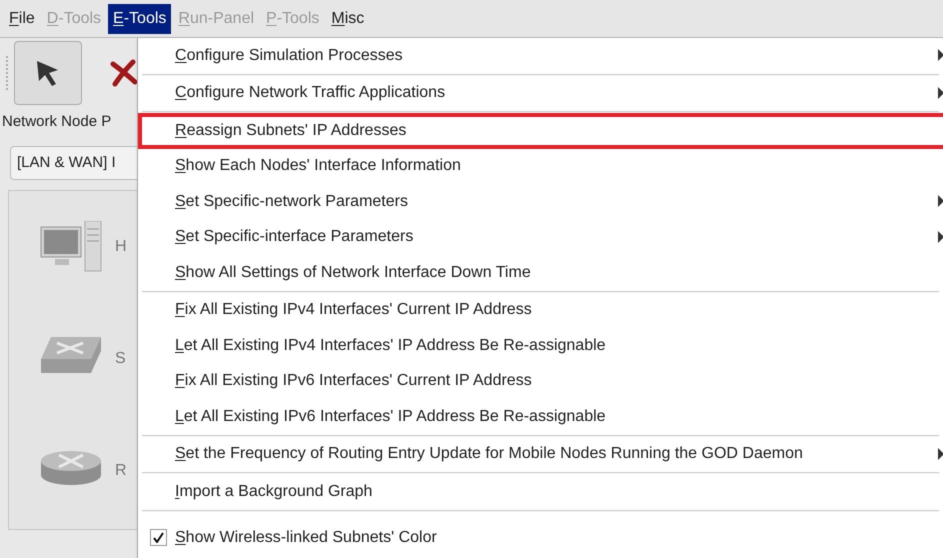  I want to click on menu-item: File, so click(22, 19).